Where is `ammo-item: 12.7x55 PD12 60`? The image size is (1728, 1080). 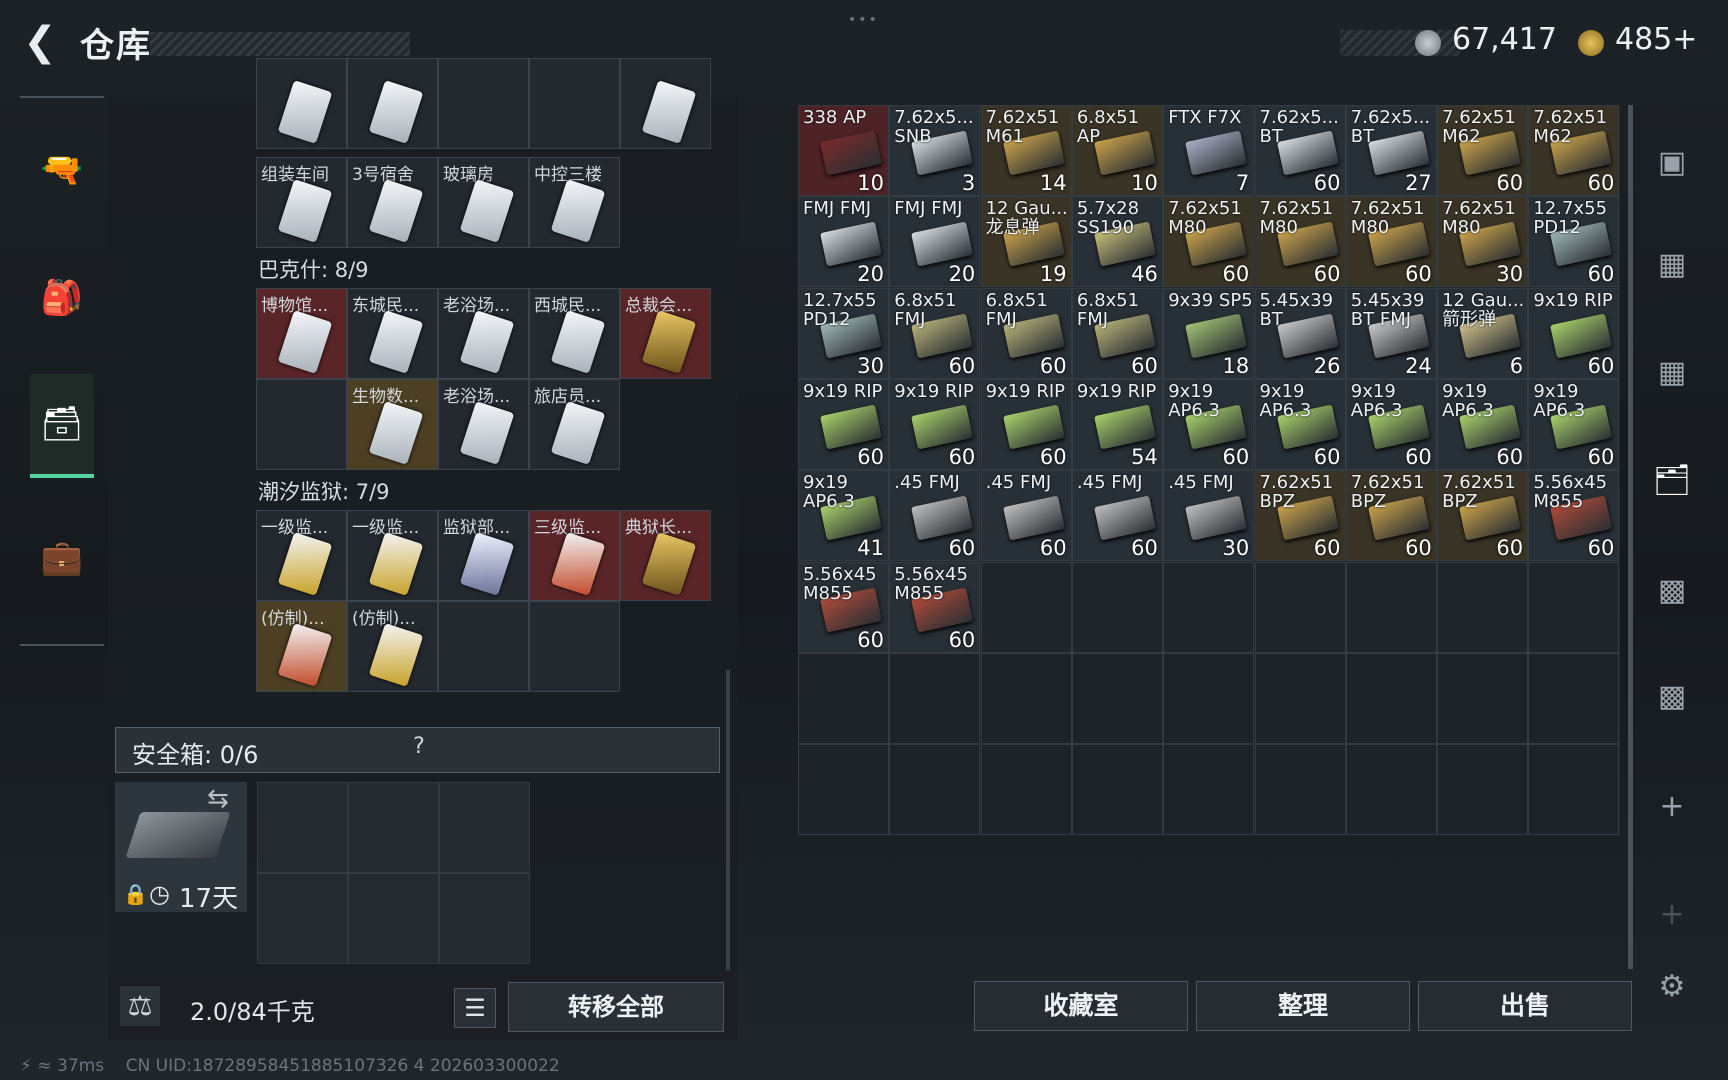 ammo-item: 12.7x55 PD12 60 is located at coordinates (1574, 242).